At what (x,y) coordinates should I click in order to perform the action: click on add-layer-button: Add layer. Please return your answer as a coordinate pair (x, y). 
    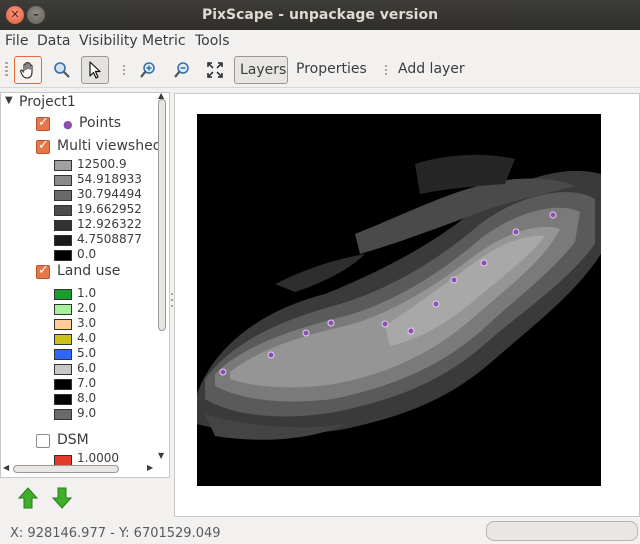
    Looking at the image, I should click on (431, 69).